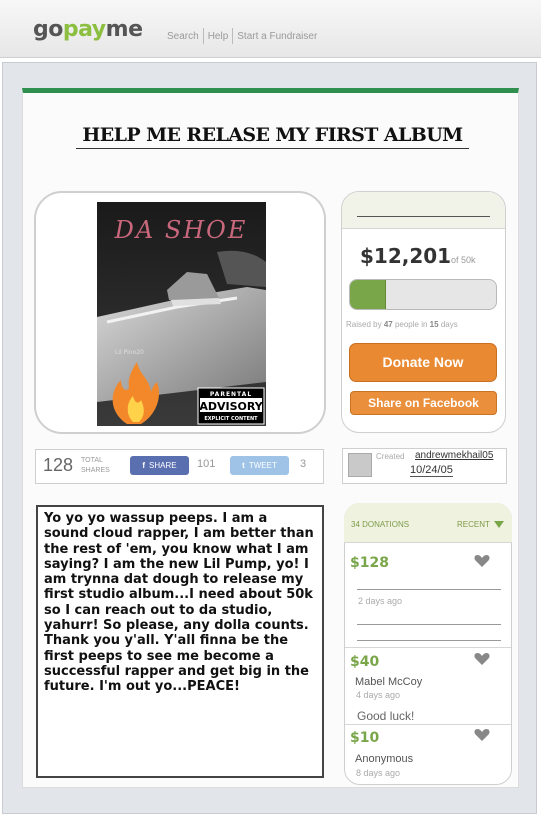  What do you see at coordinates (402, 324) in the screenshot?
I see `raised-by-text: Raised by 47 people in 15 days` at bounding box center [402, 324].